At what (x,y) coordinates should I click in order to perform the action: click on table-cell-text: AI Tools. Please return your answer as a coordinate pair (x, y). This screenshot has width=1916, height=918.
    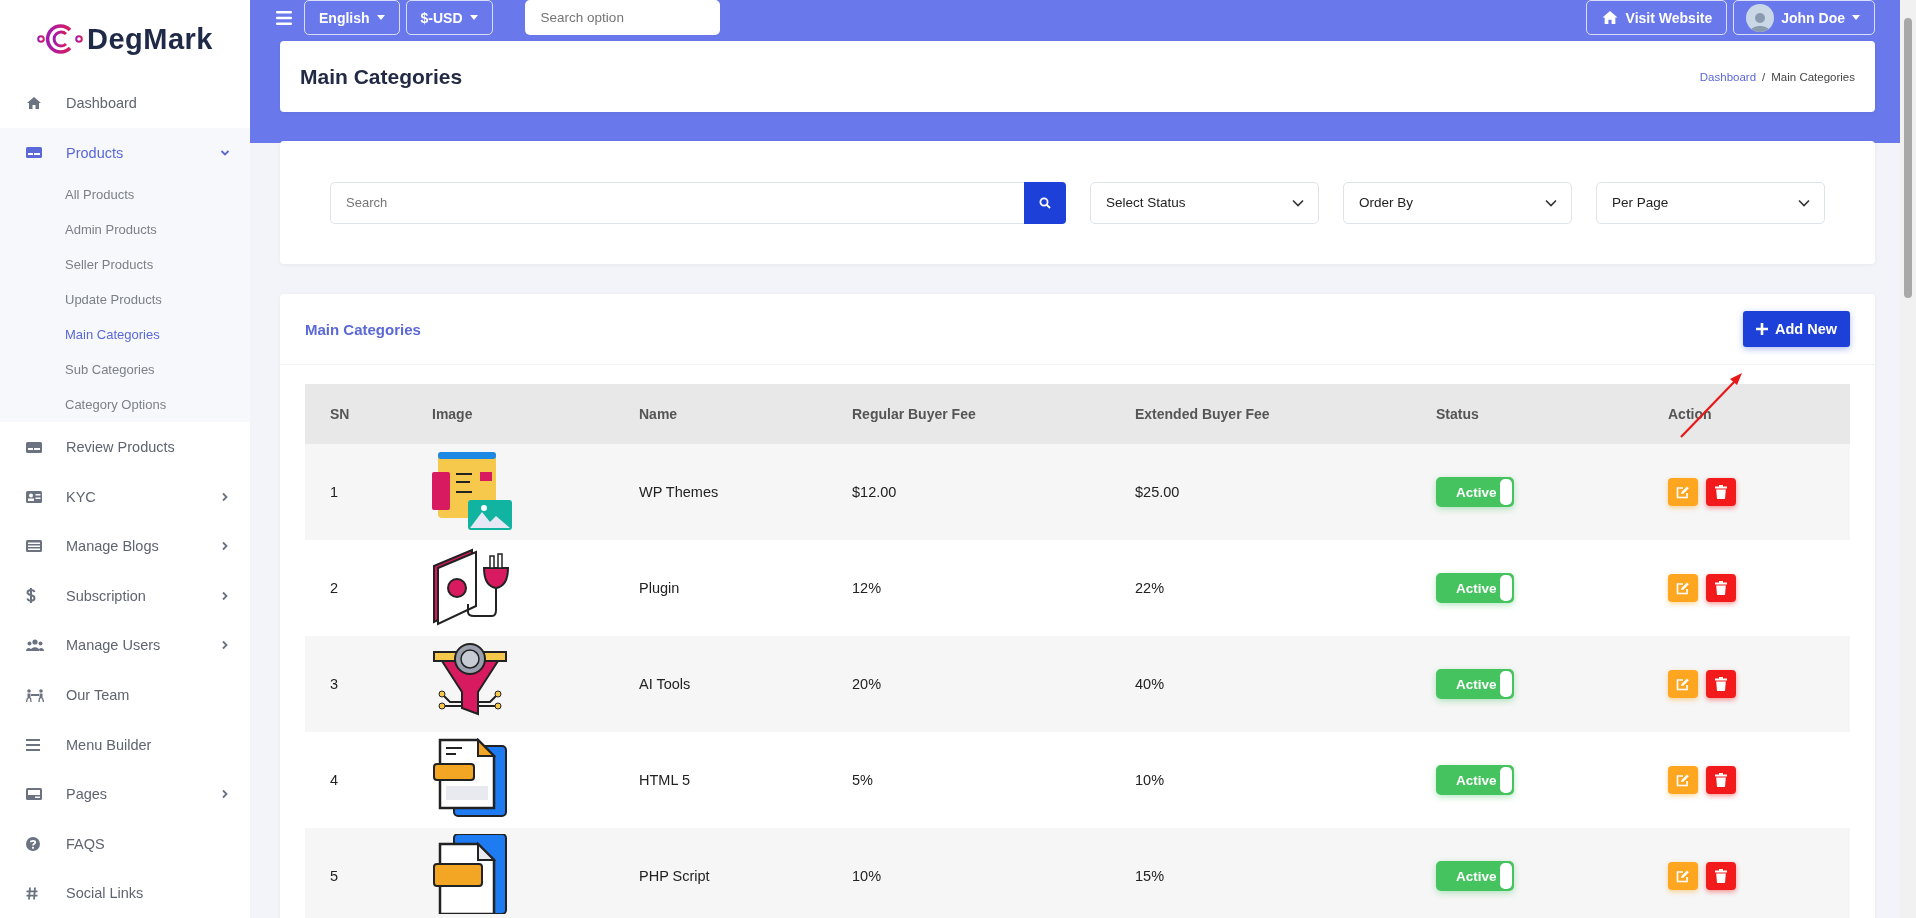
    Looking at the image, I should click on (665, 684).